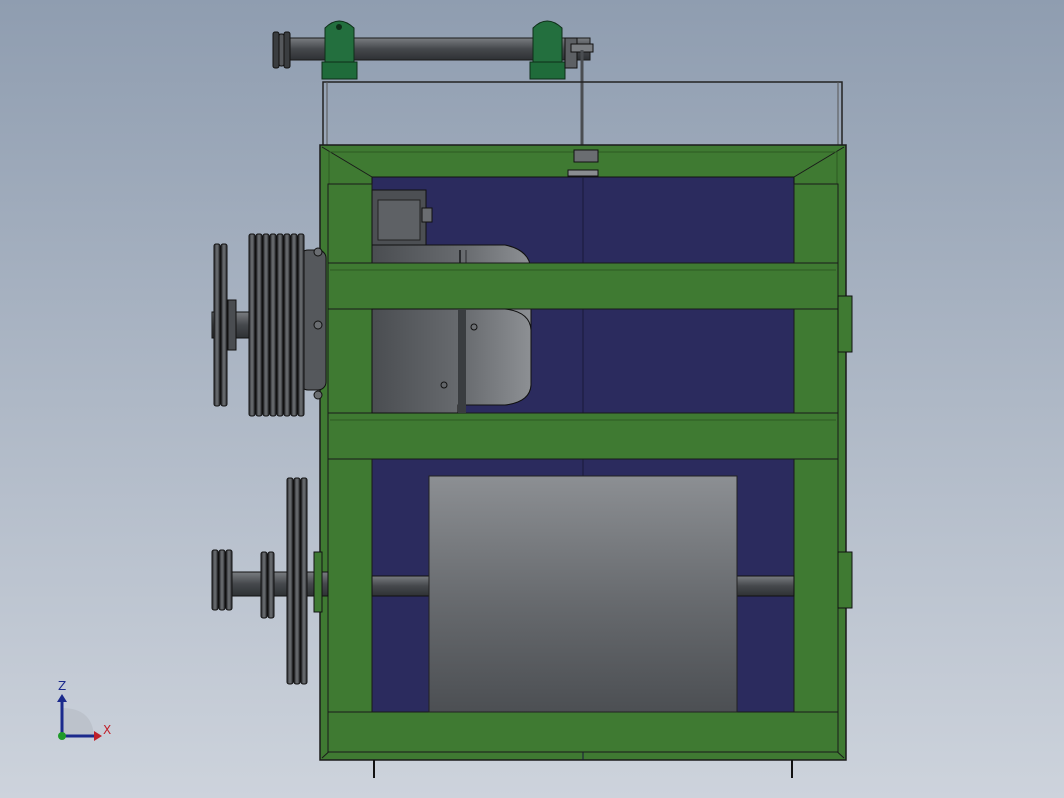 This screenshot has height=798, width=1064. What do you see at coordinates (62, 736) in the screenshot?
I see `y-axis-origin` at bounding box center [62, 736].